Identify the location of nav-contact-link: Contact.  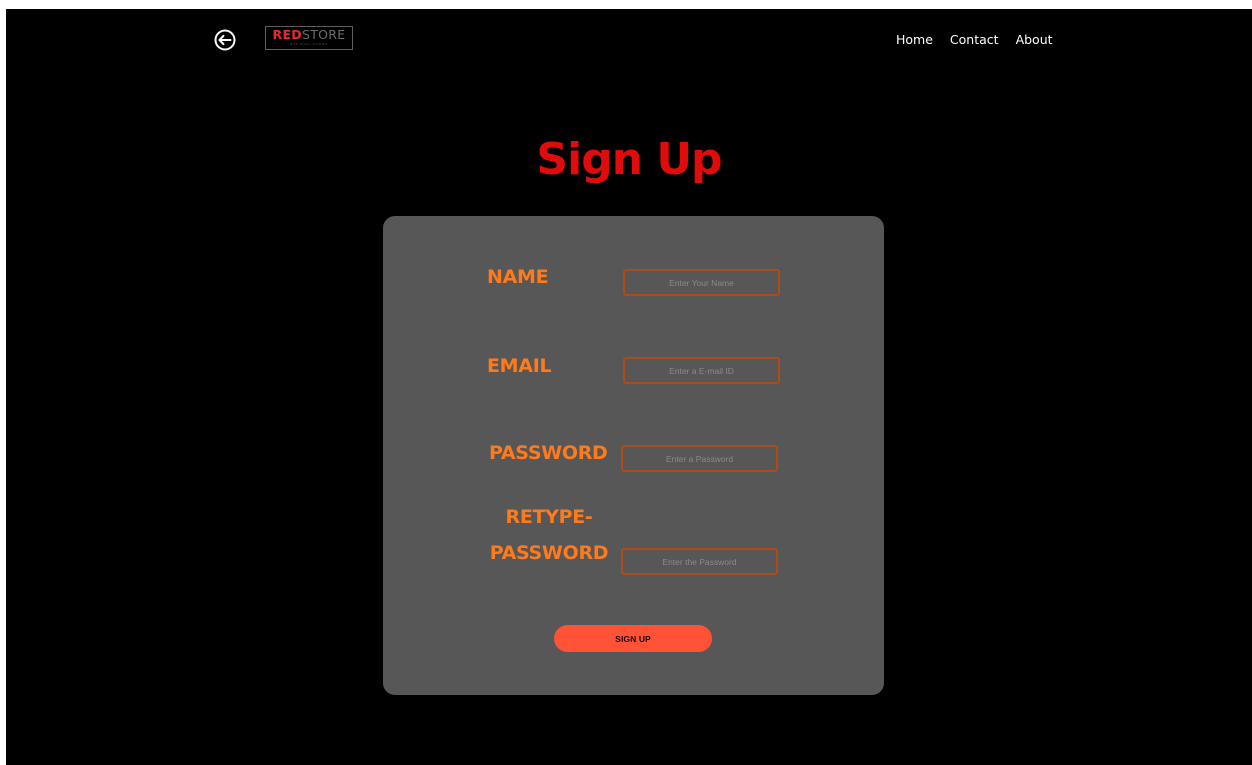
(974, 39).